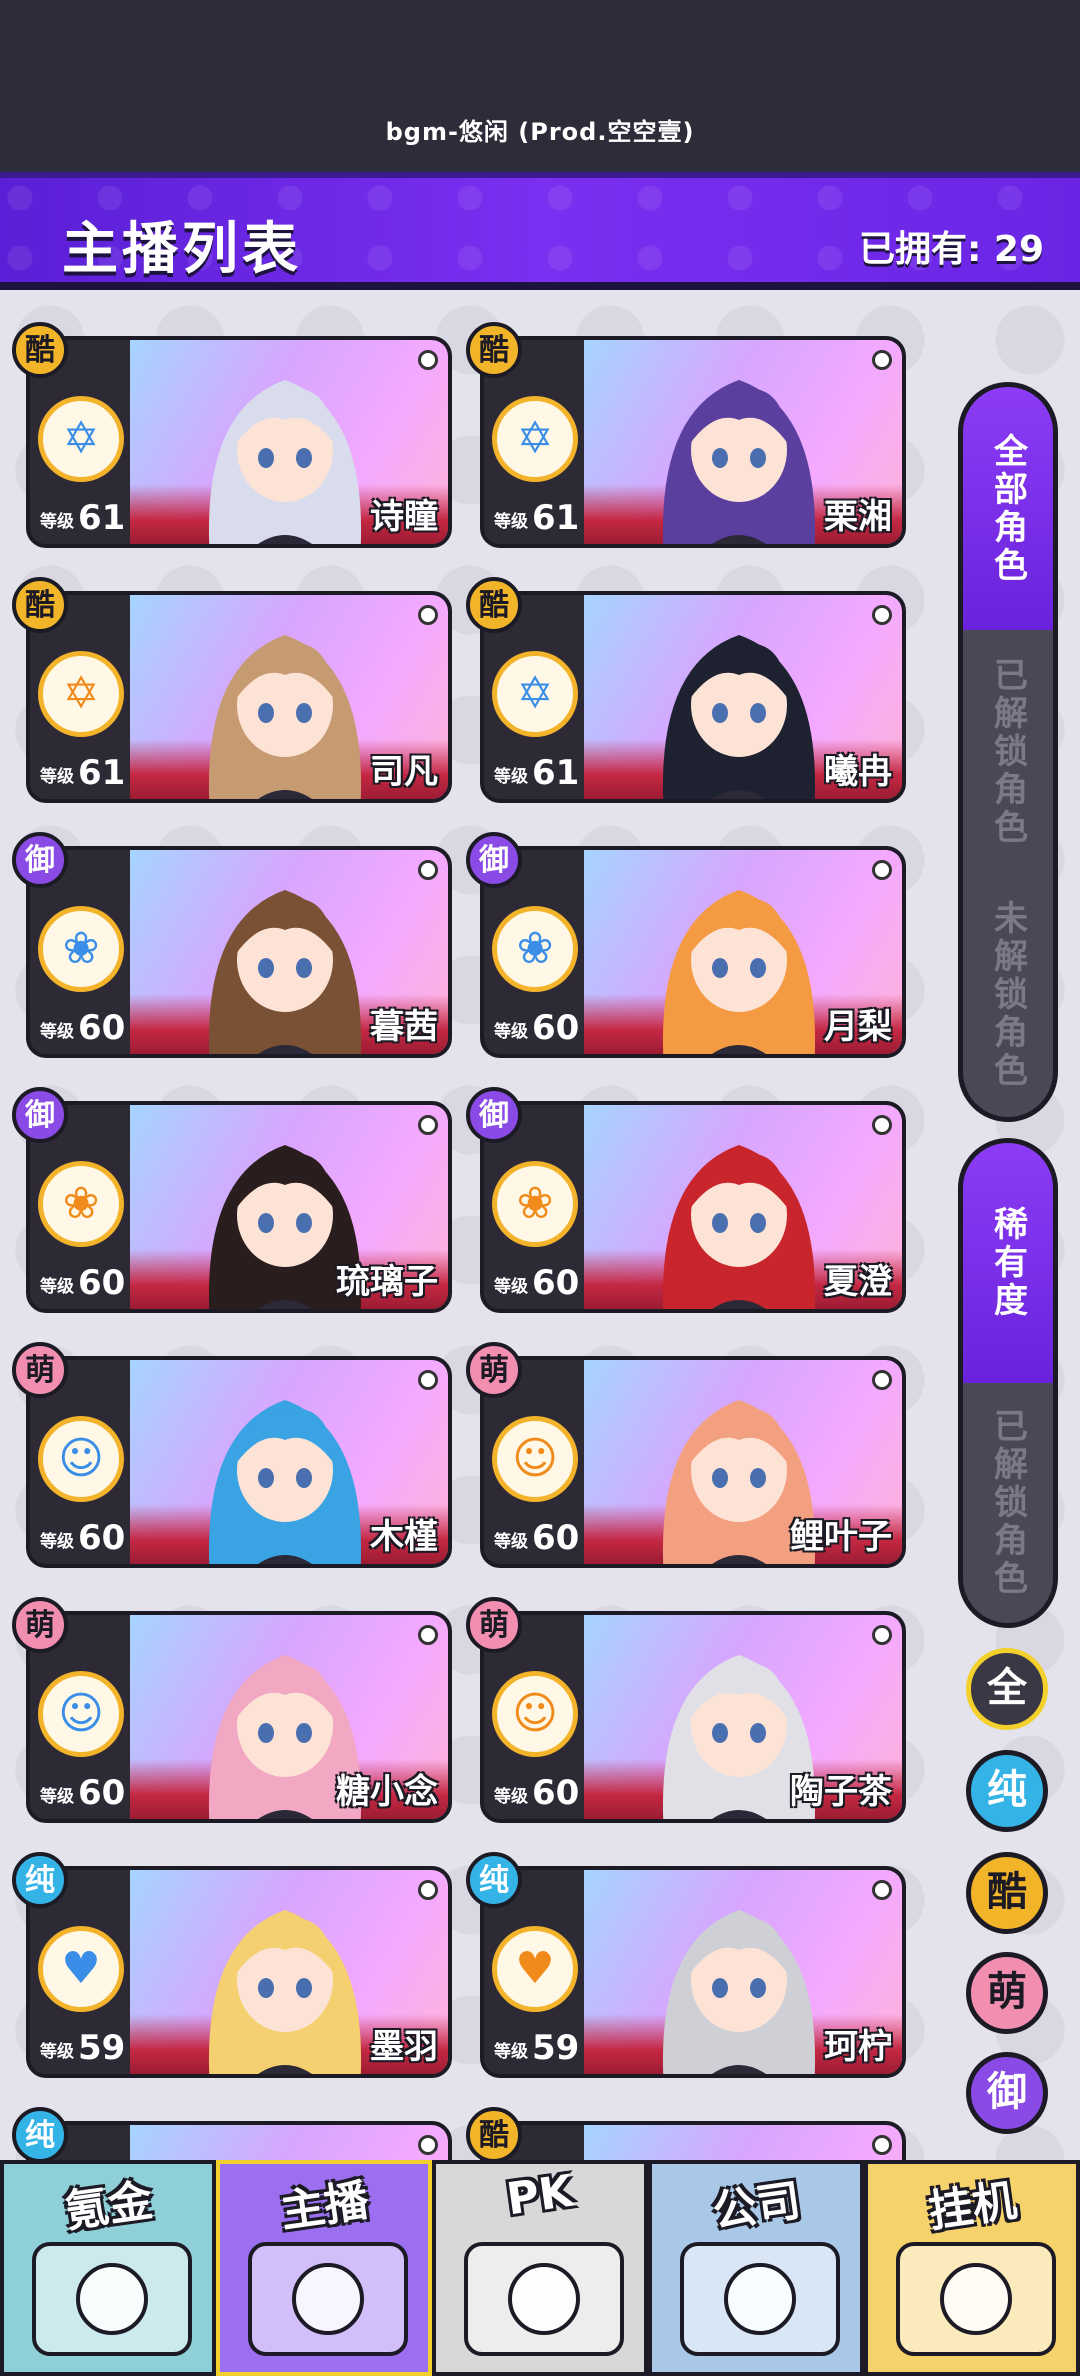 Image resolution: width=1080 pixels, height=2376 pixels. I want to click on nav-item: 公司, so click(756, 2268).